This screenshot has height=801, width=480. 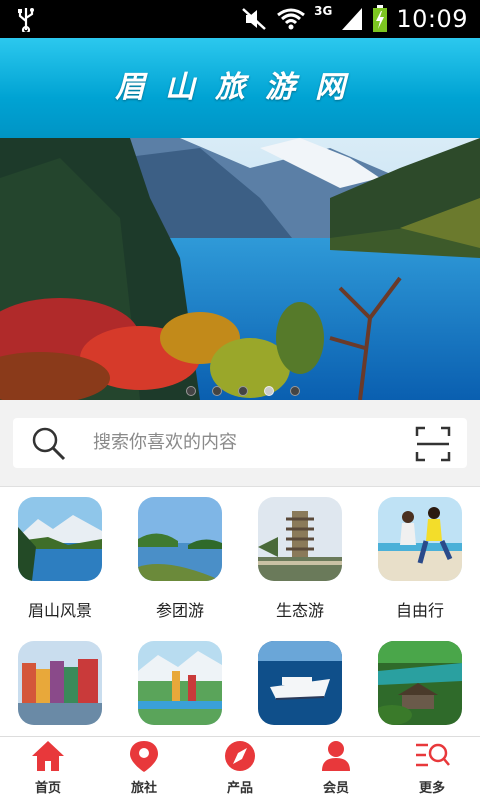 What do you see at coordinates (26, 20) in the screenshot?
I see `usb-icon` at bounding box center [26, 20].